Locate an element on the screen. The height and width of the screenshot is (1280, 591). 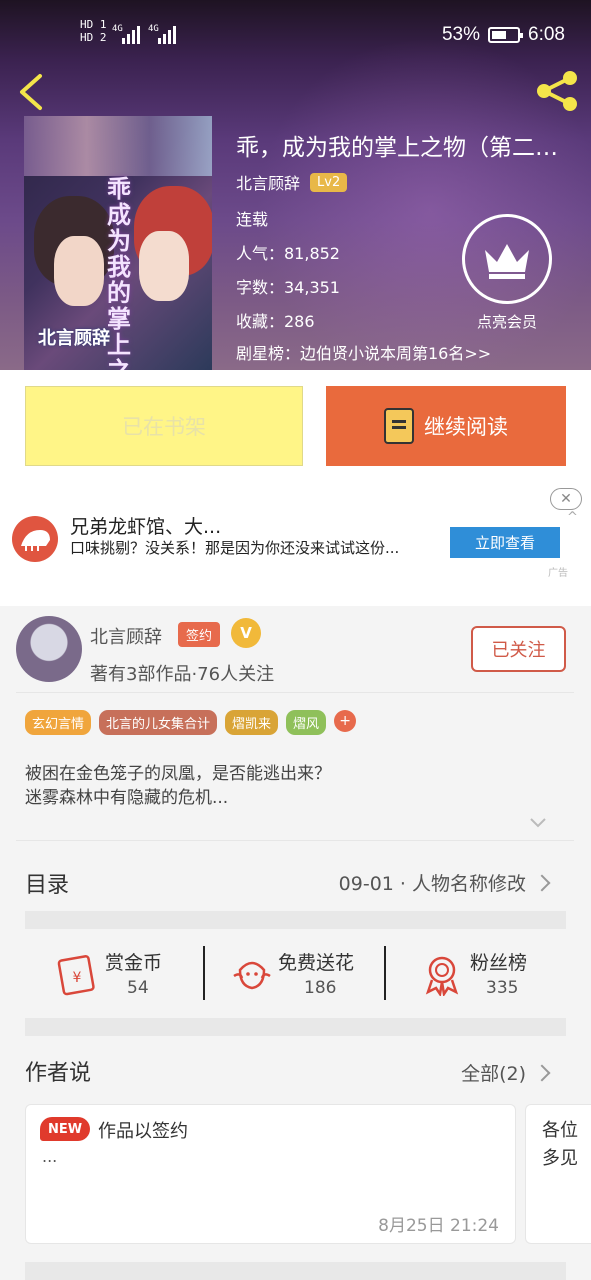
note-date: 8月25日 21:24 is located at coordinates (438, 1226).